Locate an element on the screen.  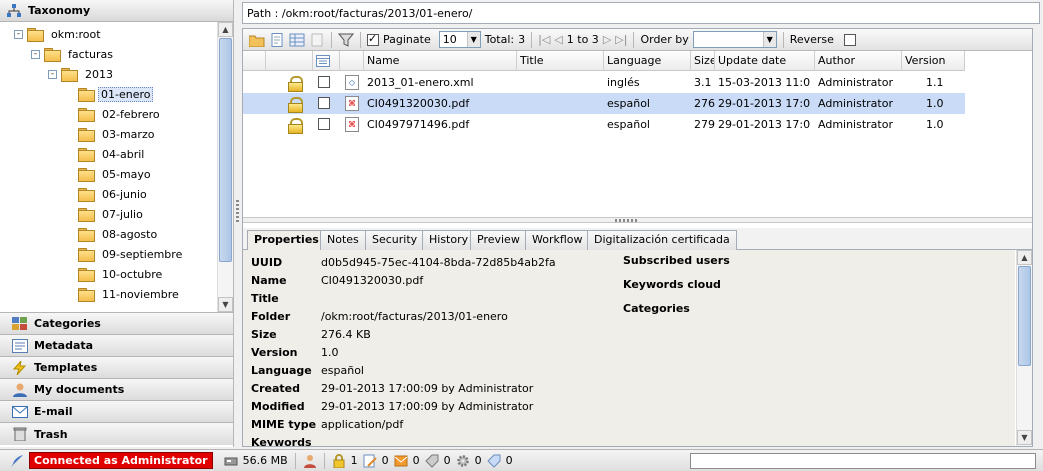
subscription-icon is located at coordinates (493, 461).